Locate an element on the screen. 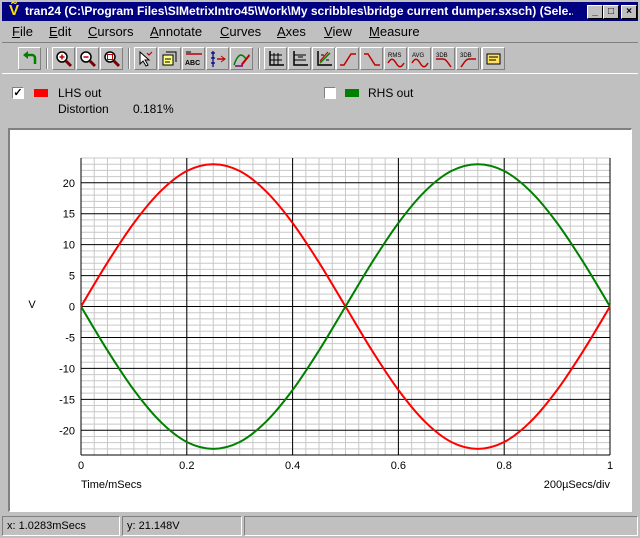 The width and height of the screenshot is (640, 538). 3db-highpass-text: 3DB is located at coordinates (466, 56).